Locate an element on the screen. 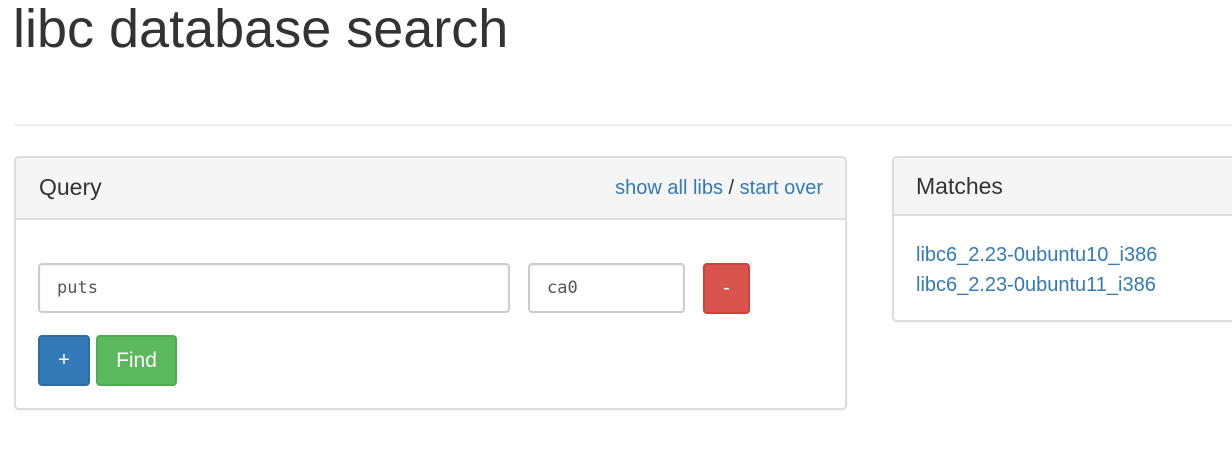  query-panel-heading: Query show all libs / start over is located at coordinates (430, 189).